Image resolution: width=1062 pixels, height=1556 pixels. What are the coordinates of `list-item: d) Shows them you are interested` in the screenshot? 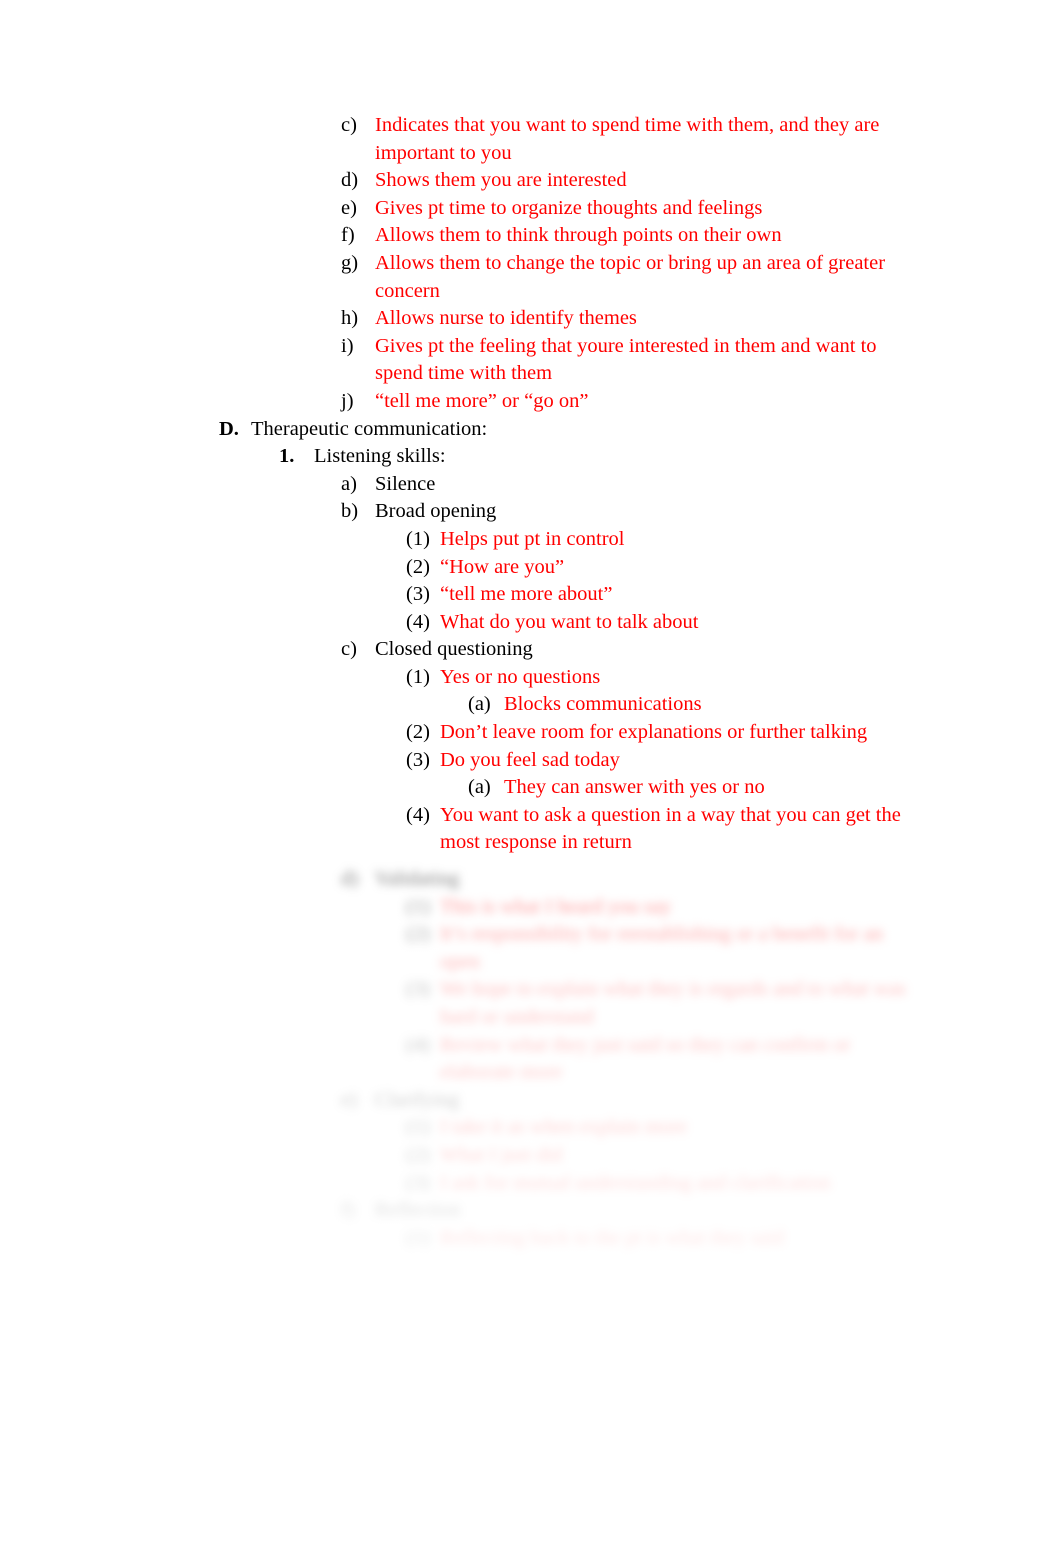 It's located at (531, 181).